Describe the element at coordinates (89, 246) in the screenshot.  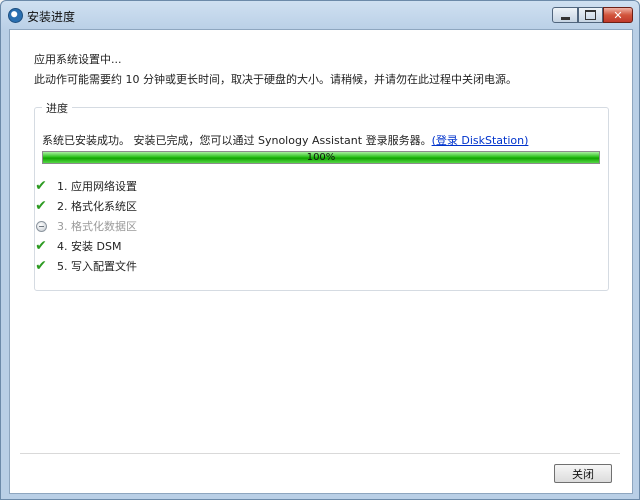
I see `step-label: 4. 安装 DSM` at that location.